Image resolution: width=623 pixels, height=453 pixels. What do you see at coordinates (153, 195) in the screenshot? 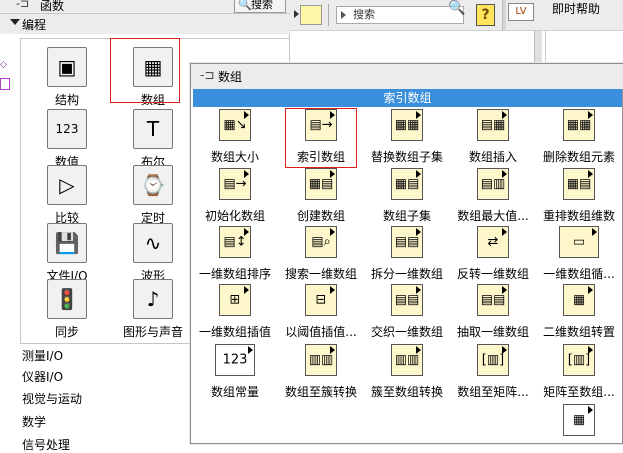
I see `palette-item-timing: ⌚ 定时` at bounding box center [153, 195].